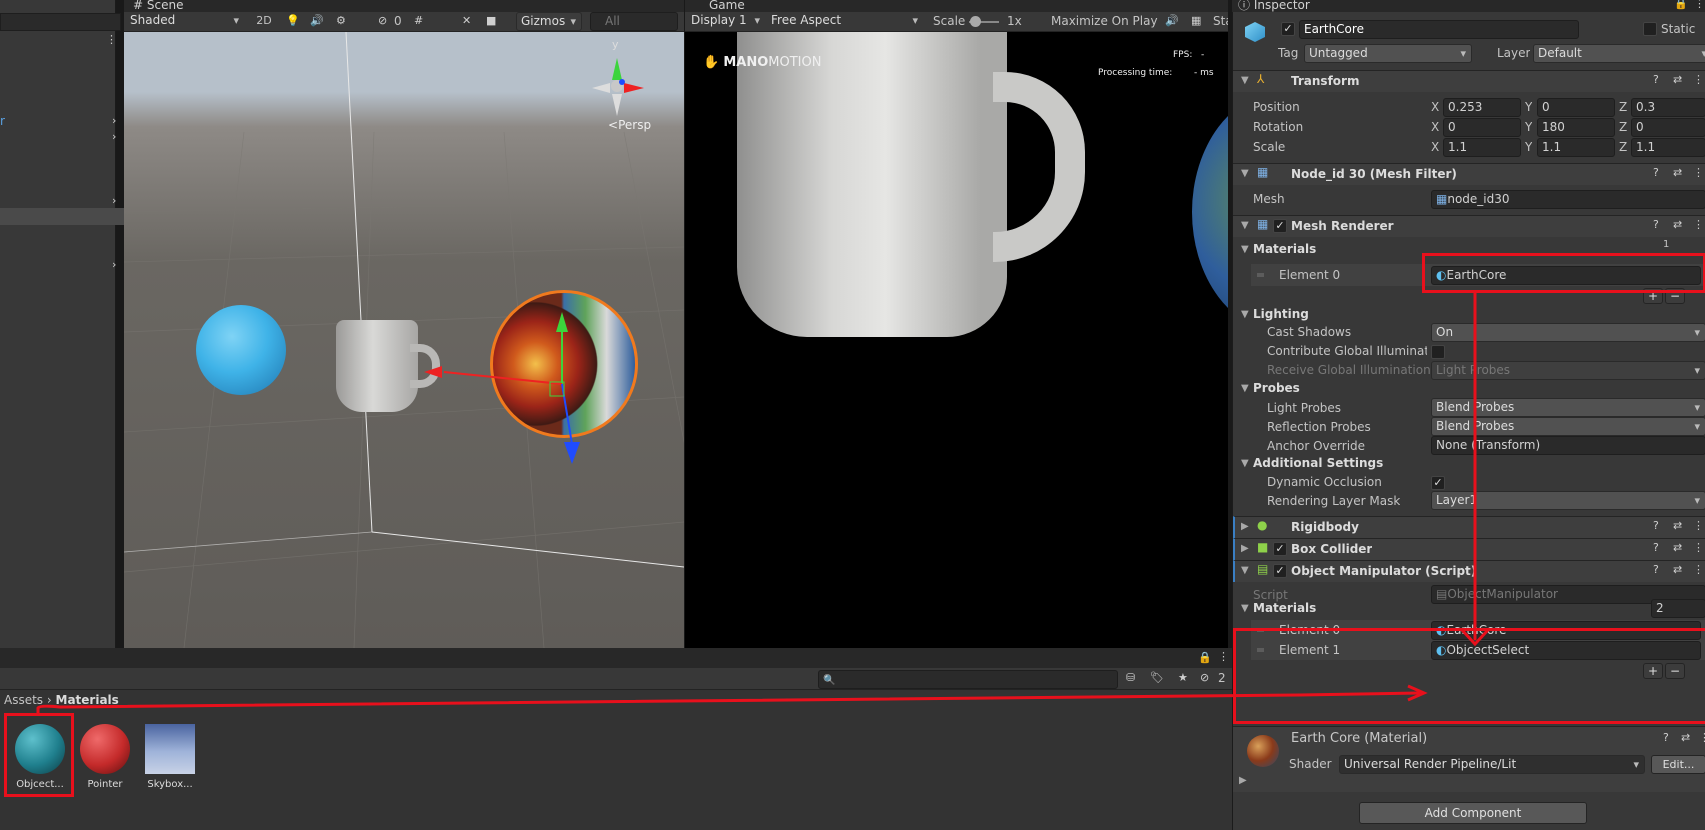  What do you see at coordinates (1482, 107) in the screenshot?
I see `position-x-field: 0.253` at bounding box center [1482, 107].